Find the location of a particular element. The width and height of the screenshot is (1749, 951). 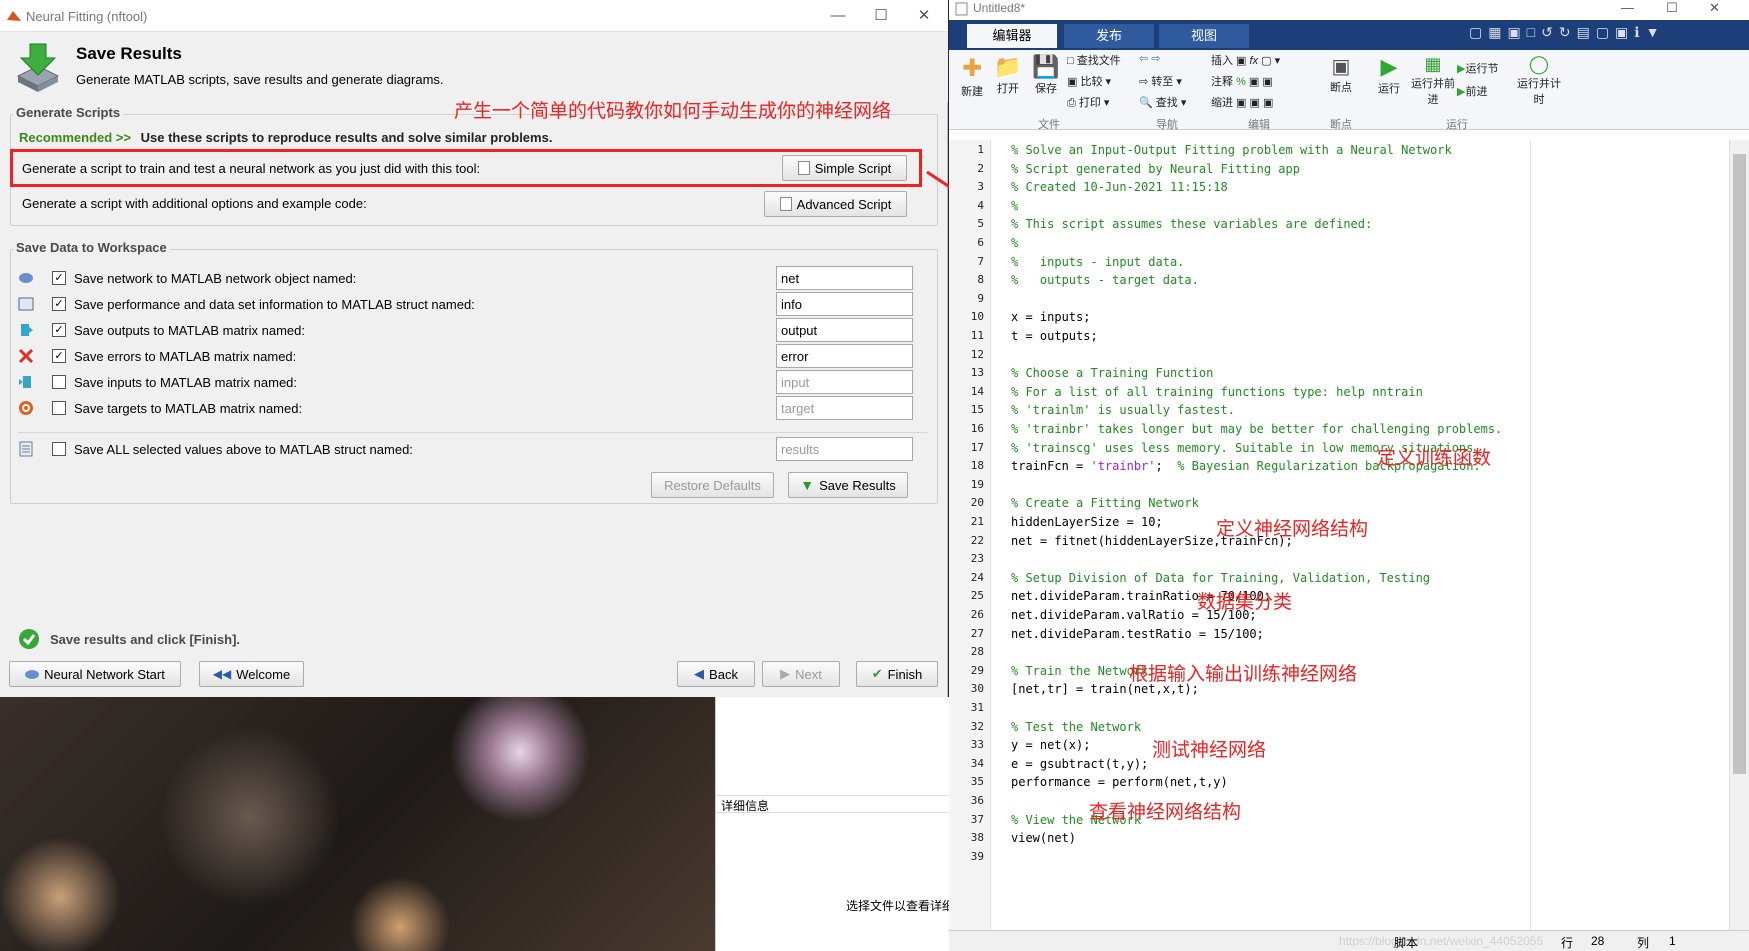

next-button: ▶ Next is located at coordinates (801, 674).